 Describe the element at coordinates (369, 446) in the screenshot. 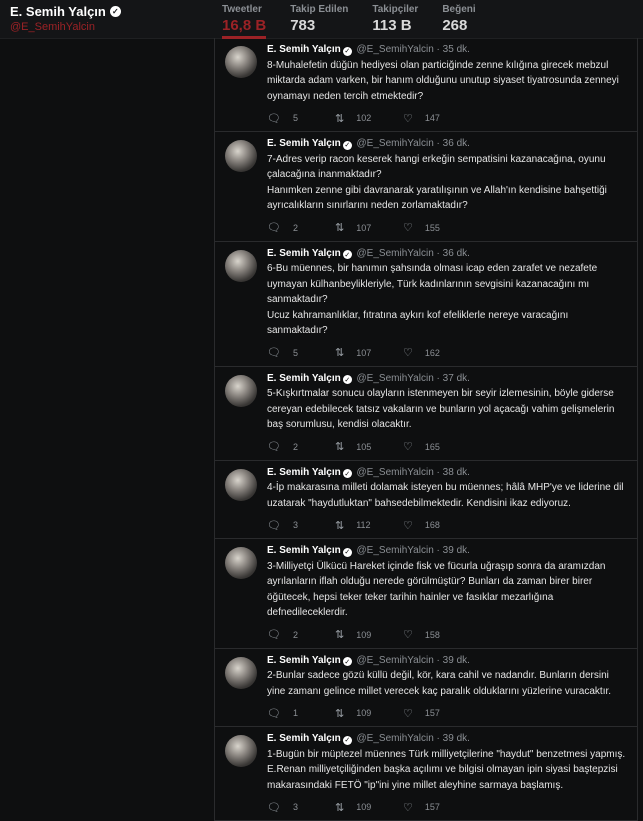

I see `retweet-button: ⇅ 105` at that location.